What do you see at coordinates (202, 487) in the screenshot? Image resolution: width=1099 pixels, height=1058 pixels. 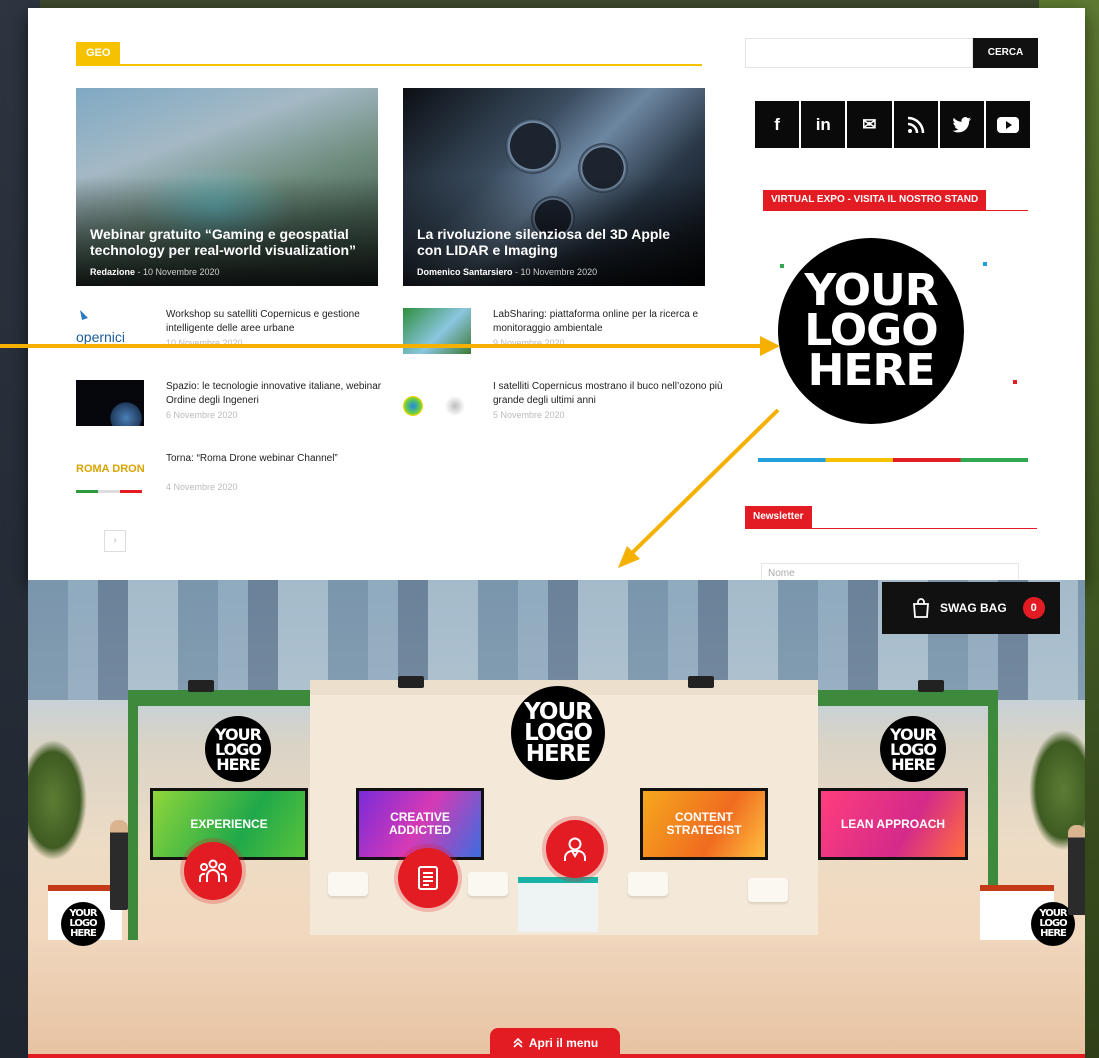 I see `post-date: 4 Novembre 2020` at bounding box center [202, 487].